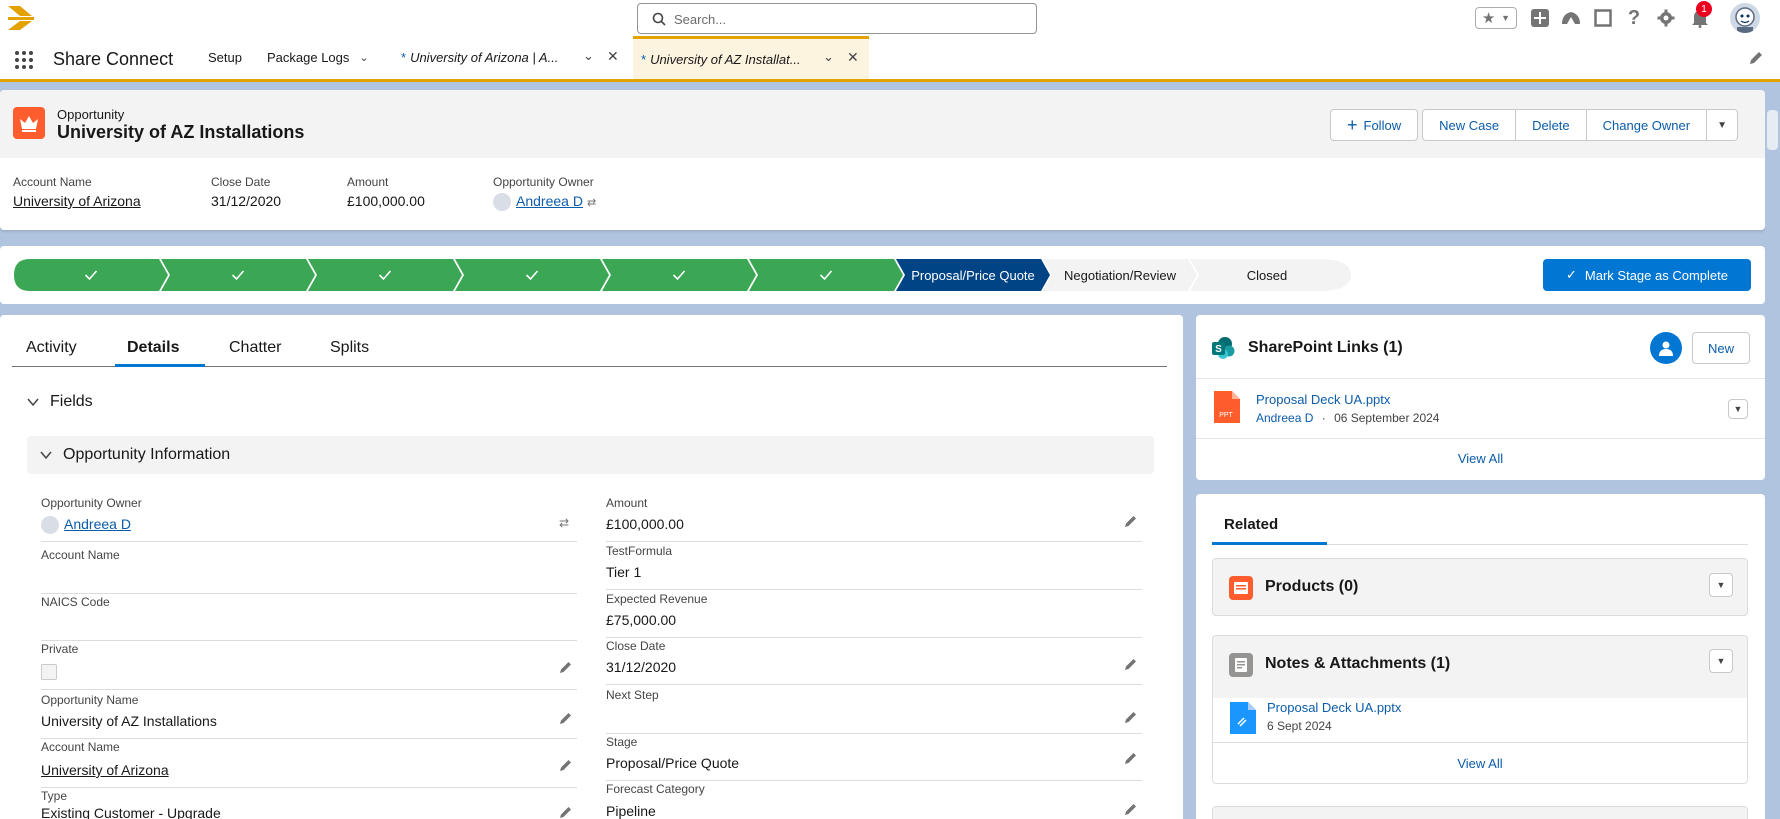 This screenshot has width=1780, height=819. What do you see at coordinates (1721, 348) in the screenshot?
I see `new-sharepoint-link-button: New` at bounding box center [1721, 348].